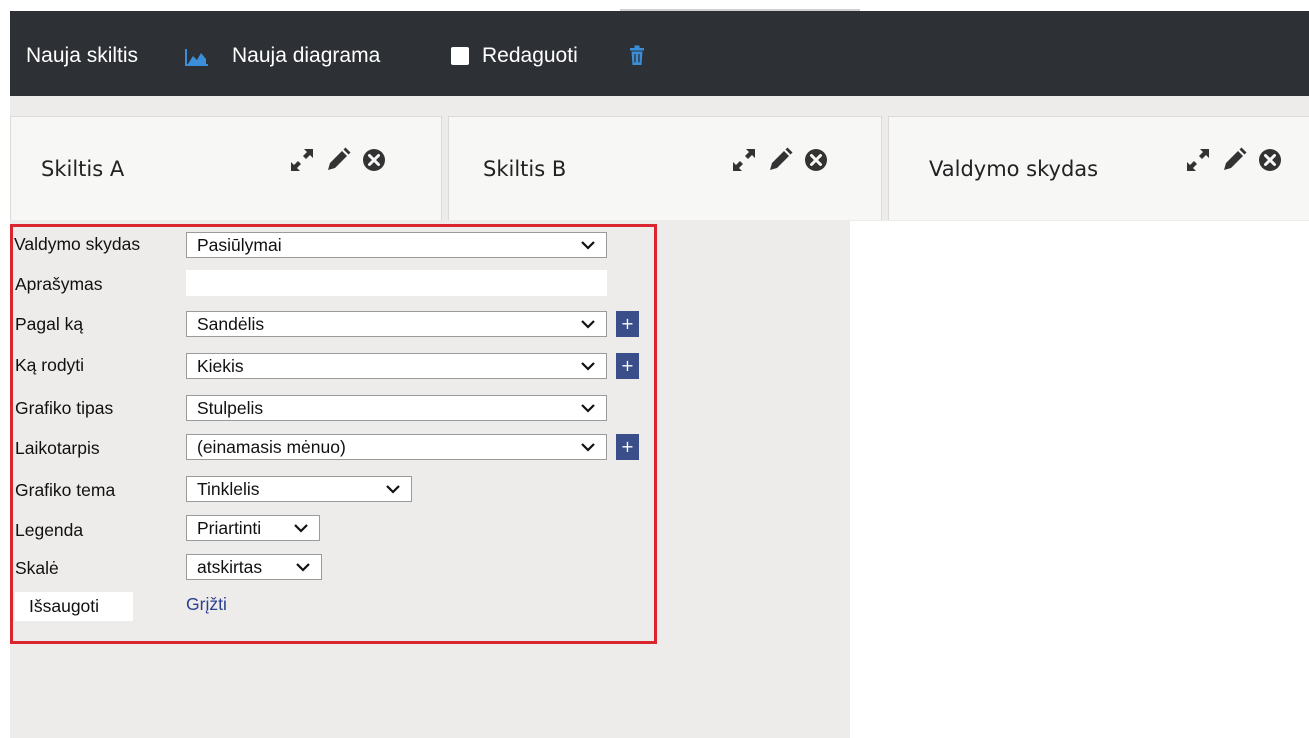 The image size is (1309, 738). I want to click on description-input, so click(396, 283).